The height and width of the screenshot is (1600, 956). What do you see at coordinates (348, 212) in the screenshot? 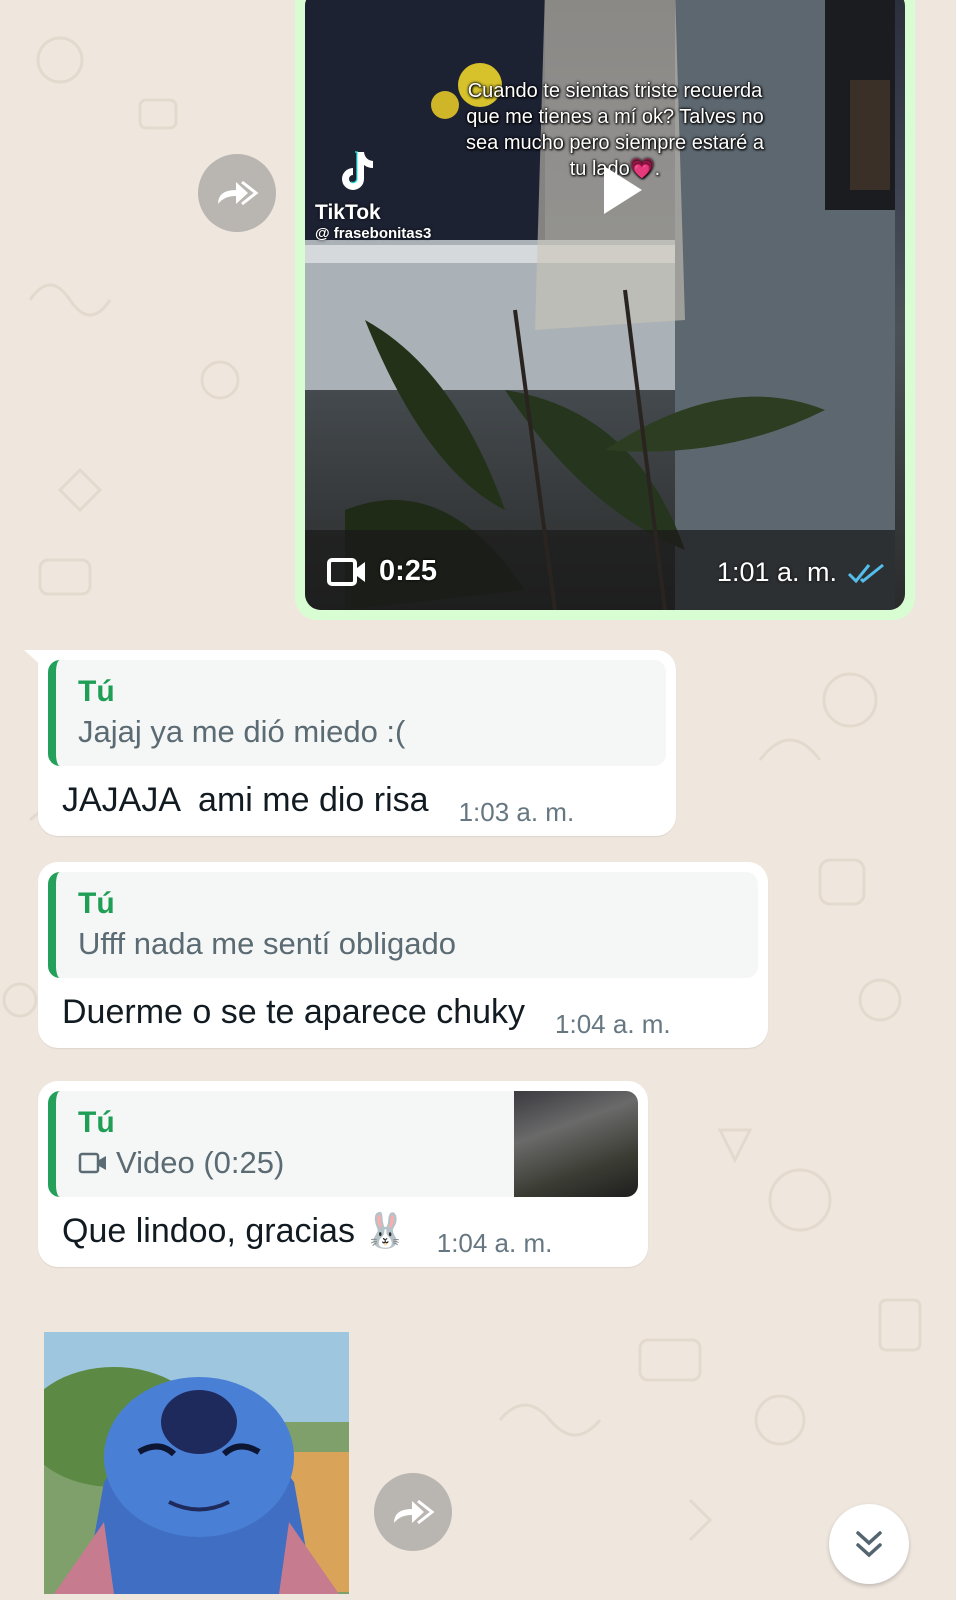
I see `tiktok-brand: TikTok` at bounding box center [348, 212].